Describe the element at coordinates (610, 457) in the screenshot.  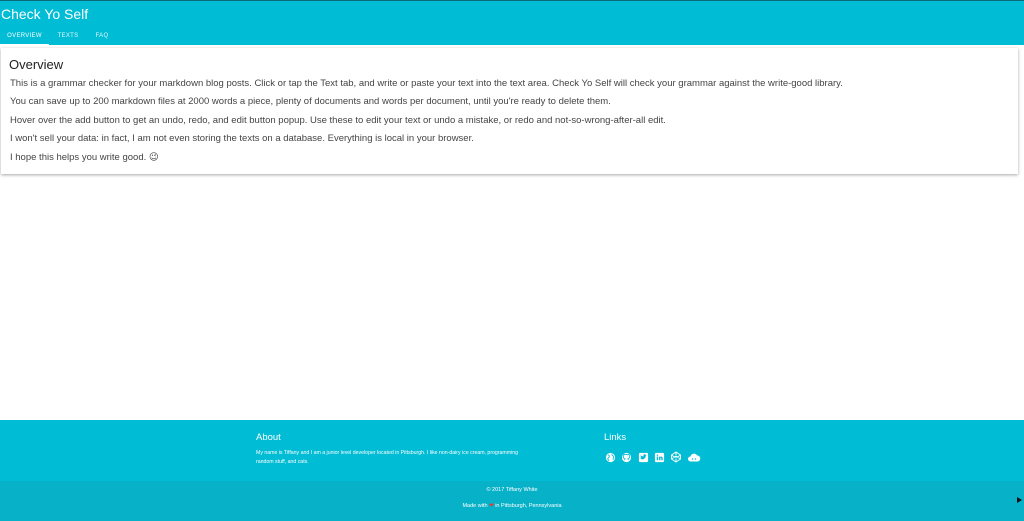
I see `globe-icon` at that location.